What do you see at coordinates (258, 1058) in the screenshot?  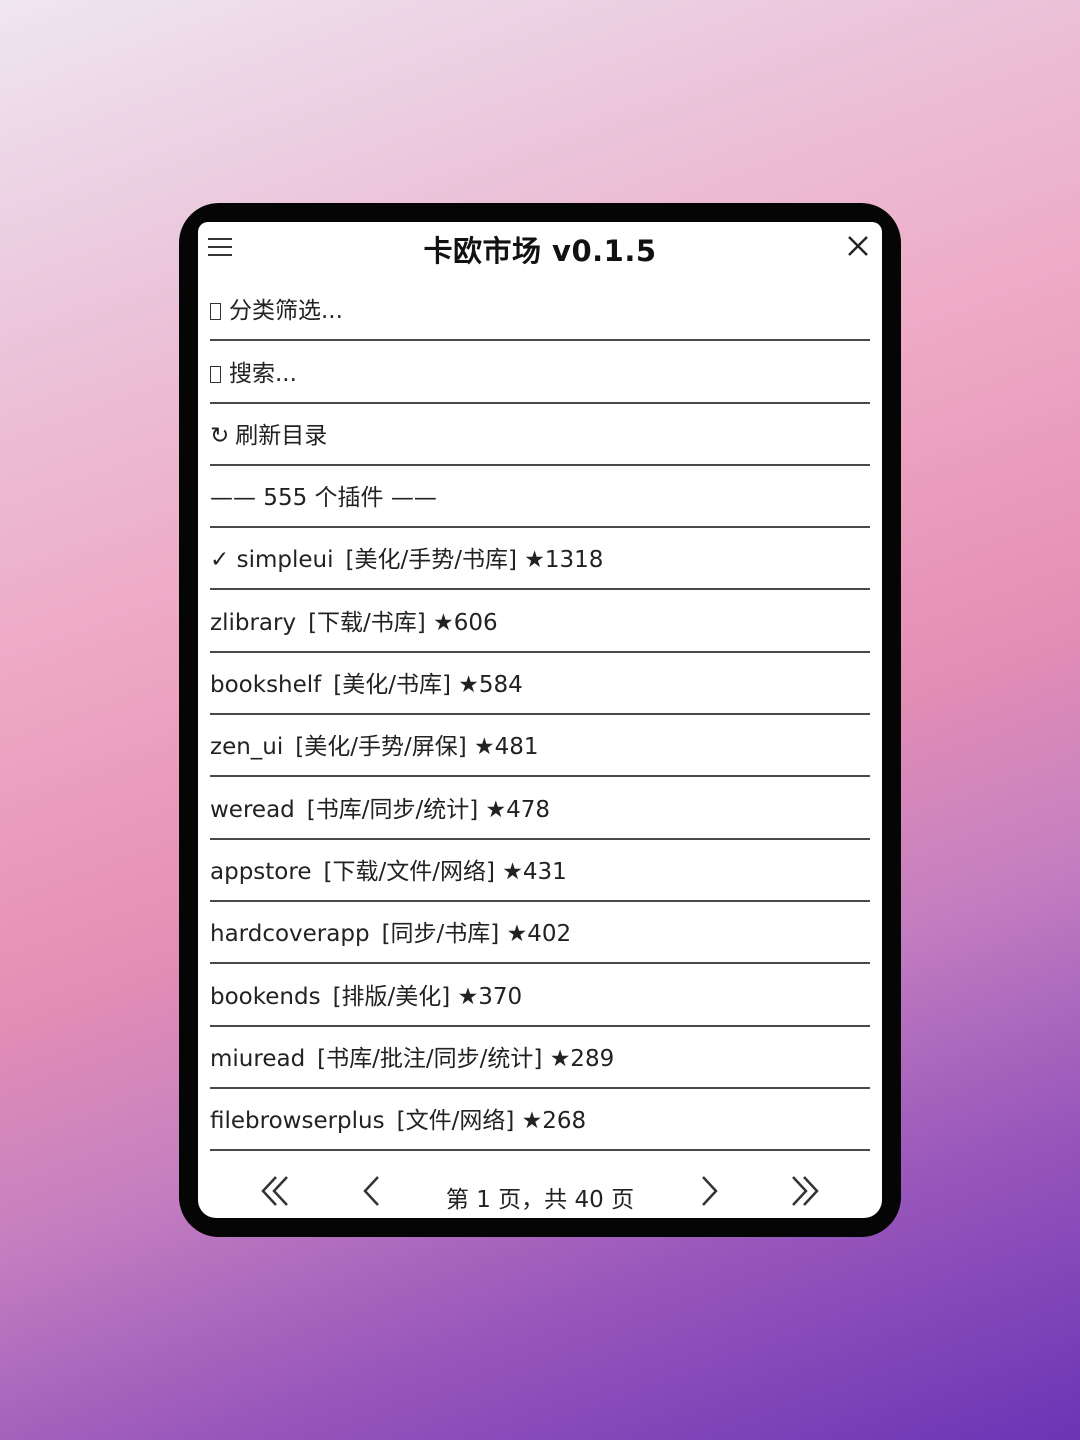 I see `plugin-name: miuread` at bounding box center [258, 1058].